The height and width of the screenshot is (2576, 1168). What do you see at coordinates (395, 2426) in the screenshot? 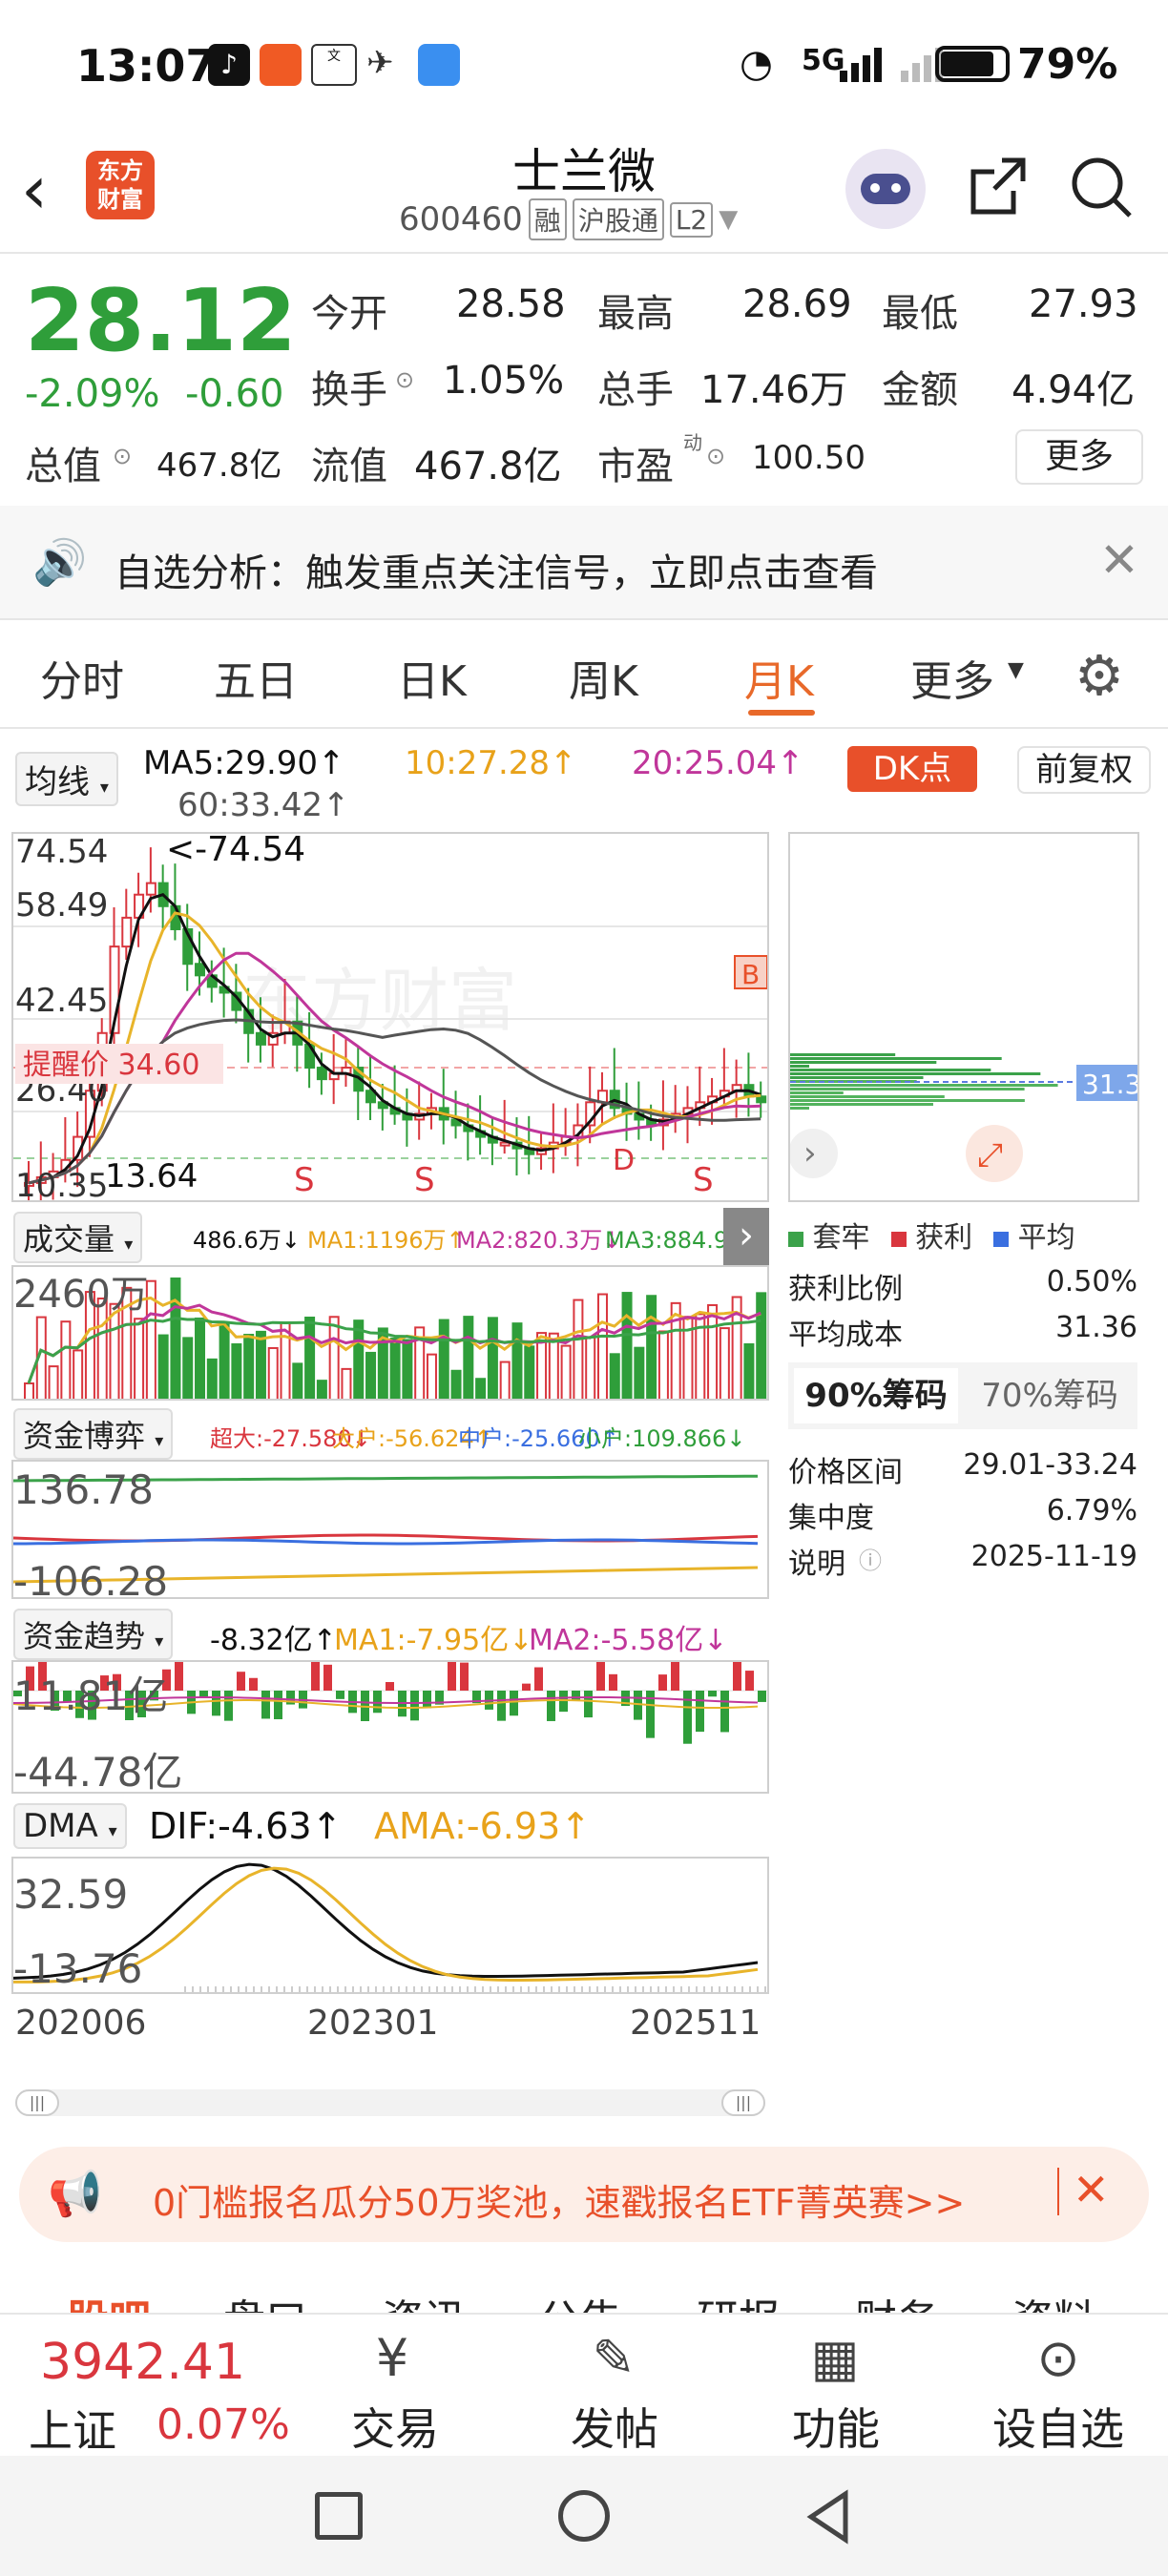
I see `nav-trade: 交易` at bounding box center [395, 2426].